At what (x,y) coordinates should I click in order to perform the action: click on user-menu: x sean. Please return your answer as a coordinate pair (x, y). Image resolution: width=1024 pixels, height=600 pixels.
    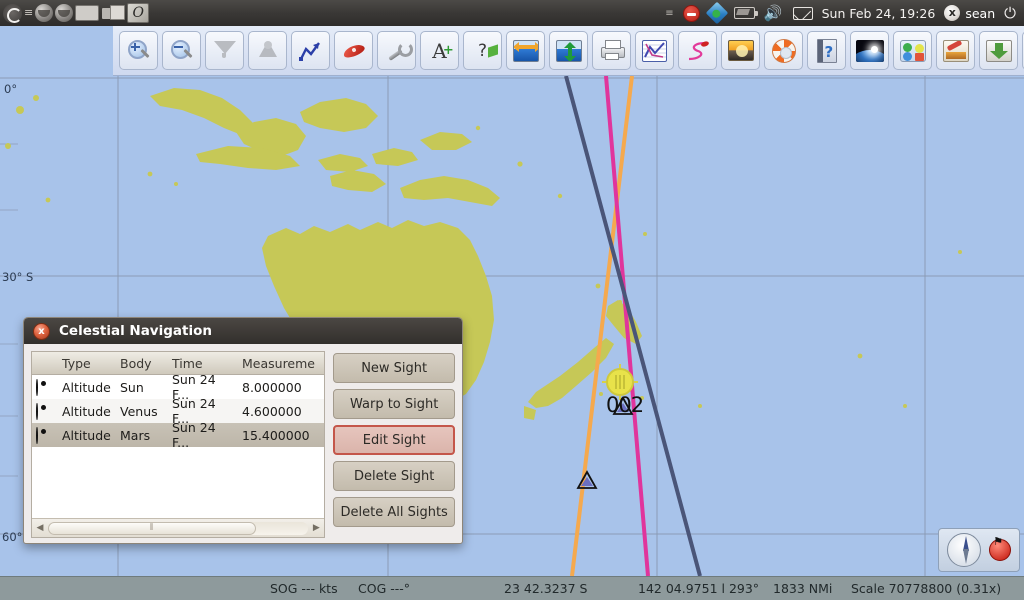
    Looking at the image, I should click on (969, 13).